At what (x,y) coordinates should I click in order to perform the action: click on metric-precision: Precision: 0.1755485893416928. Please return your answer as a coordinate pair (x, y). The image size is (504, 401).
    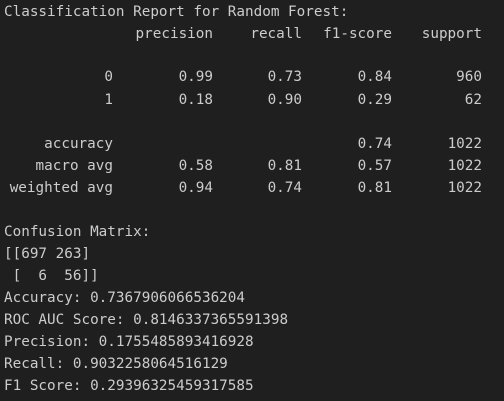
    Looking at the image, I should click on (129, 342).